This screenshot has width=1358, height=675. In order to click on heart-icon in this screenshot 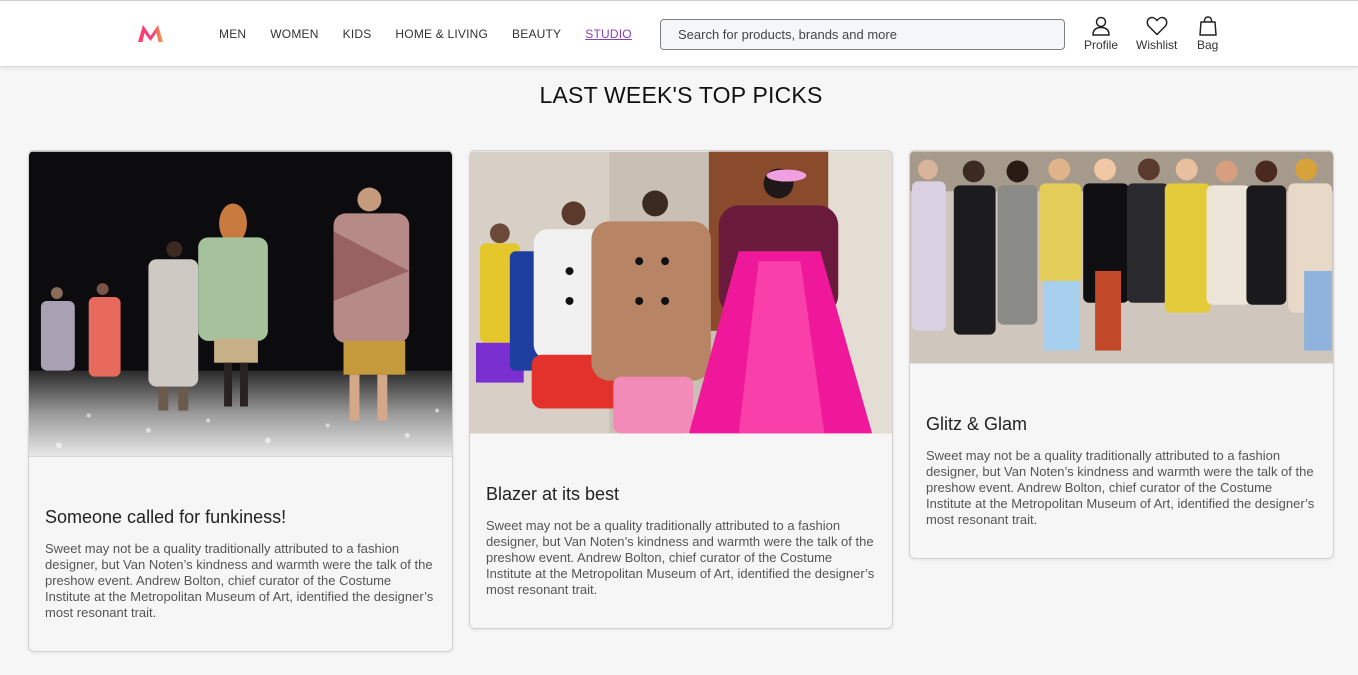, I will do `click(1157, 26)`.